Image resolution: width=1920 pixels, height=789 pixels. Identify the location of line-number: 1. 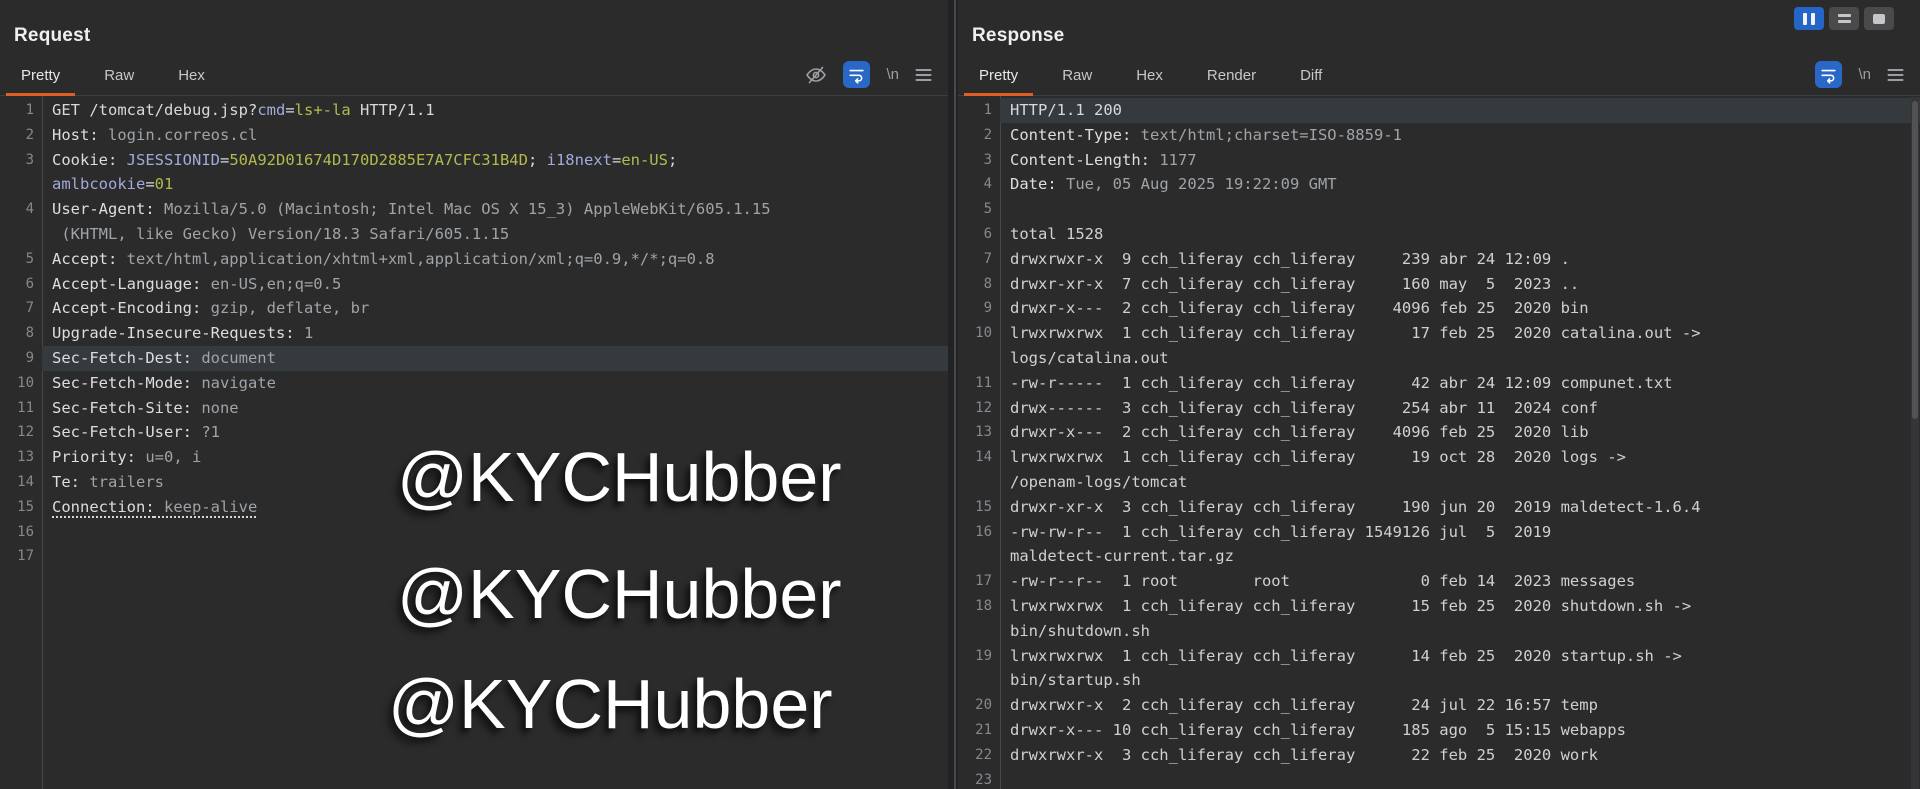
(987, 110).